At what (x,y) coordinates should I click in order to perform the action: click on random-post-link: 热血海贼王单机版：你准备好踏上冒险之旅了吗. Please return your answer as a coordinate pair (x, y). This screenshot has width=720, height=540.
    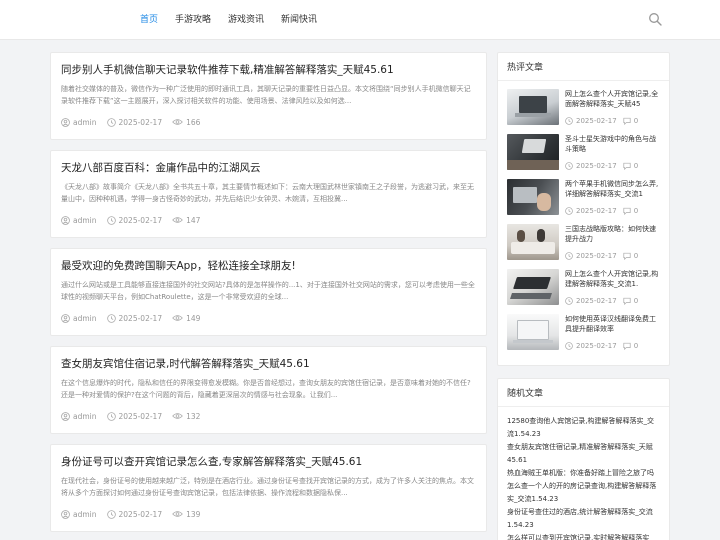
    Looking at the image, I should click on (583, 473).